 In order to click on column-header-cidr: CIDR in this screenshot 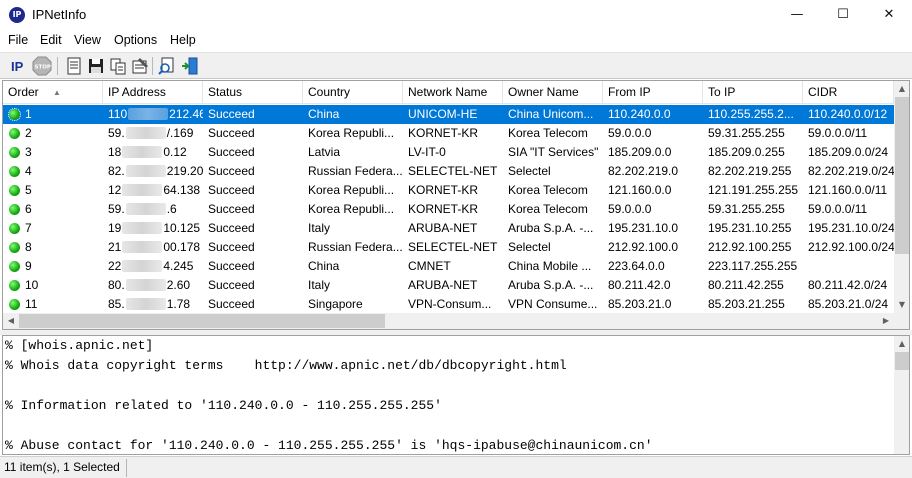, I will do `click(848, 92)`.